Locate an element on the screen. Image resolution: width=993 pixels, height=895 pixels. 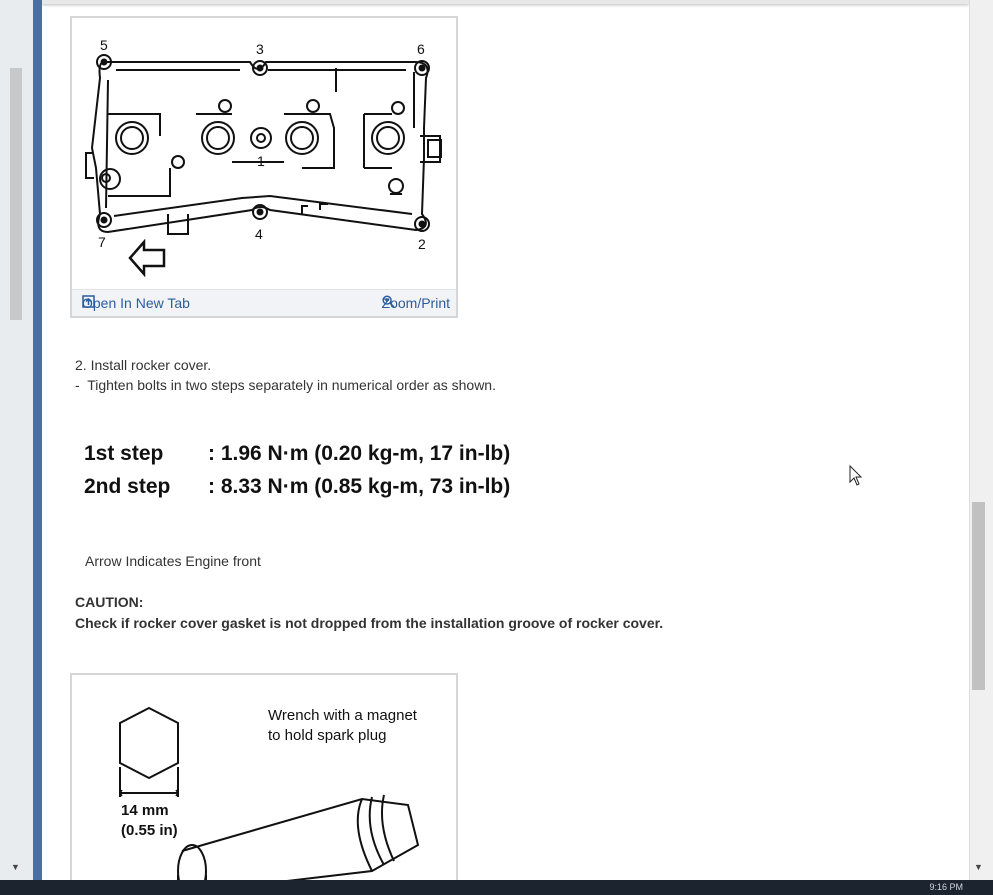
wrench-caption-line-2: to hold spark plug is located at coordinates (327, 735).